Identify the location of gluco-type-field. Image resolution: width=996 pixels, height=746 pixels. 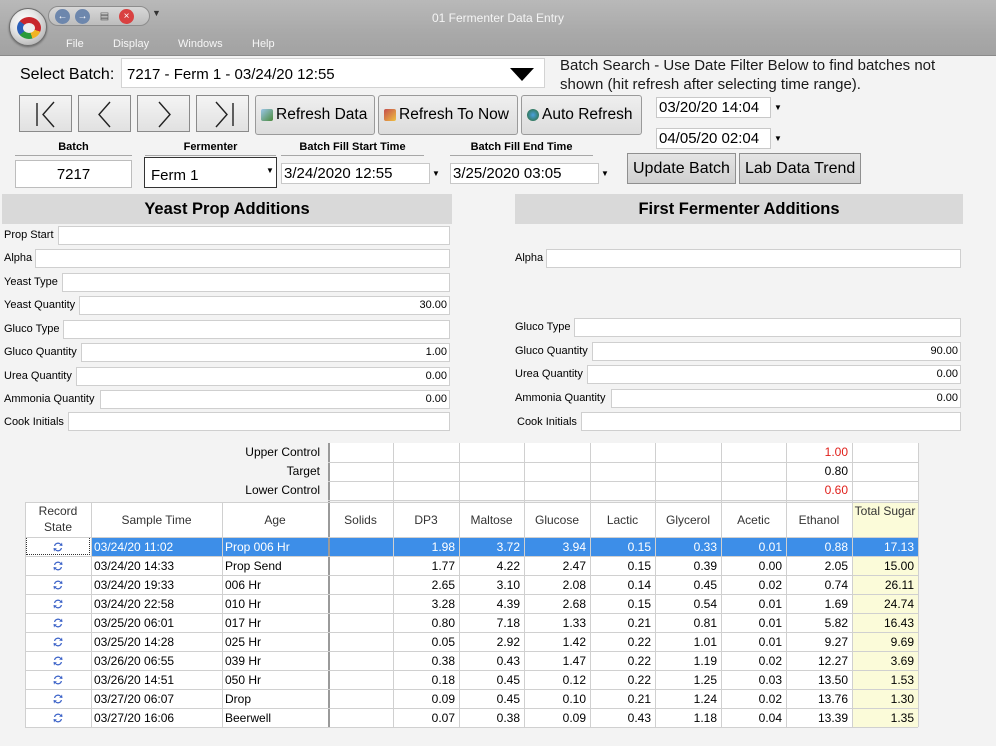
(256, 329).